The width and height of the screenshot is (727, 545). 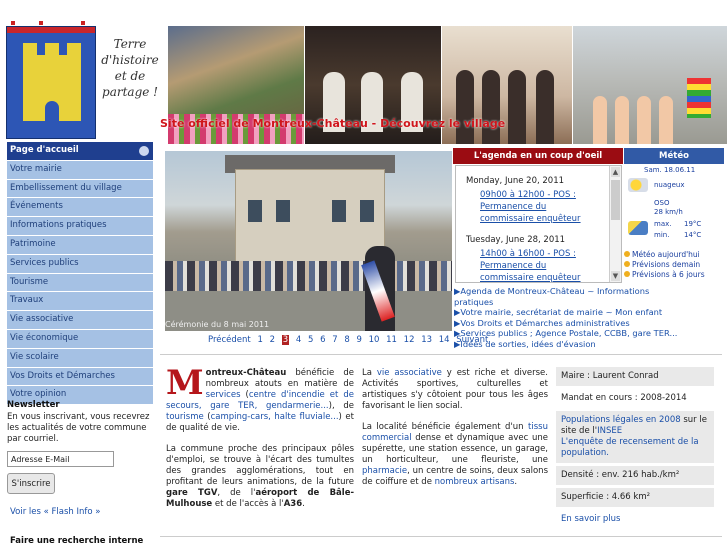 What do you see at coordinates (272, 340) in the screenshot?
I see `page-link: 2` at bounding box center [272, 340].